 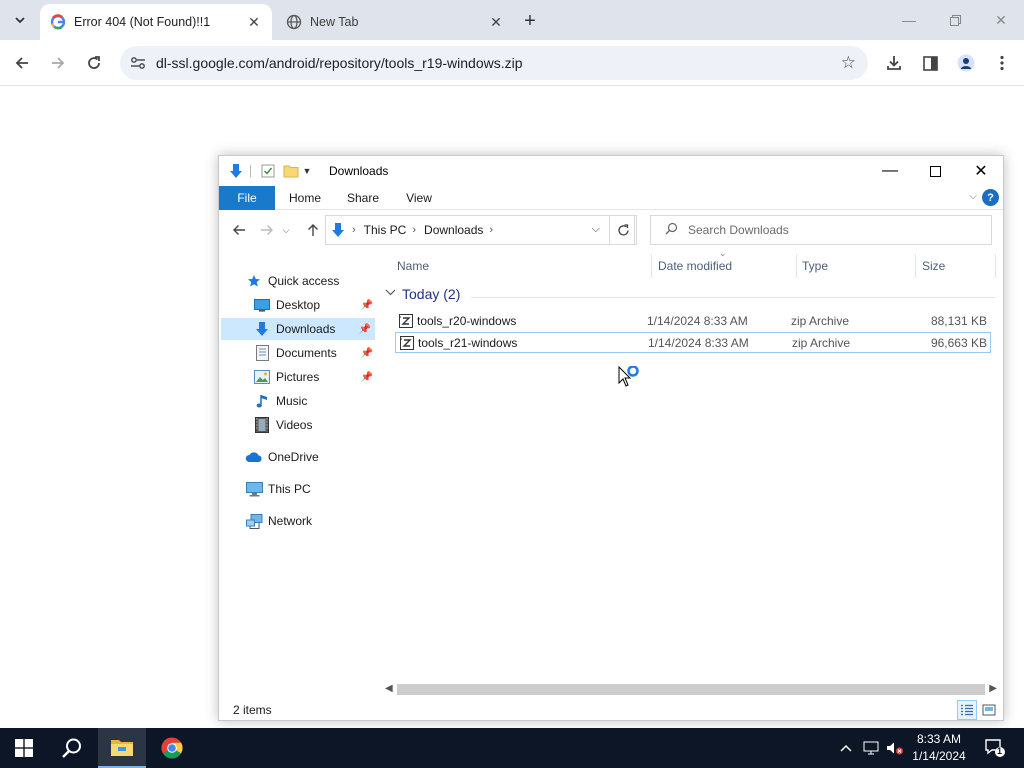 What do you see at coordinates (623, 230) in the screenshot?
I see `refresh-icon` at bounding box center [623, 230].